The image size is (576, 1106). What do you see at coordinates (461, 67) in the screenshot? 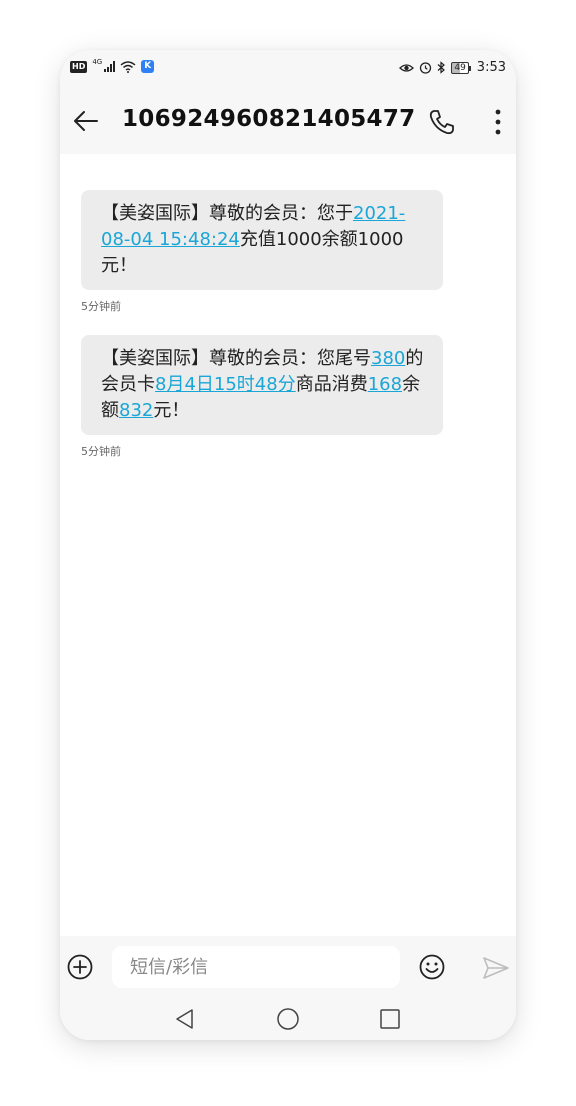
I see `battery-icon: 49` at bounding box center [461, 67].